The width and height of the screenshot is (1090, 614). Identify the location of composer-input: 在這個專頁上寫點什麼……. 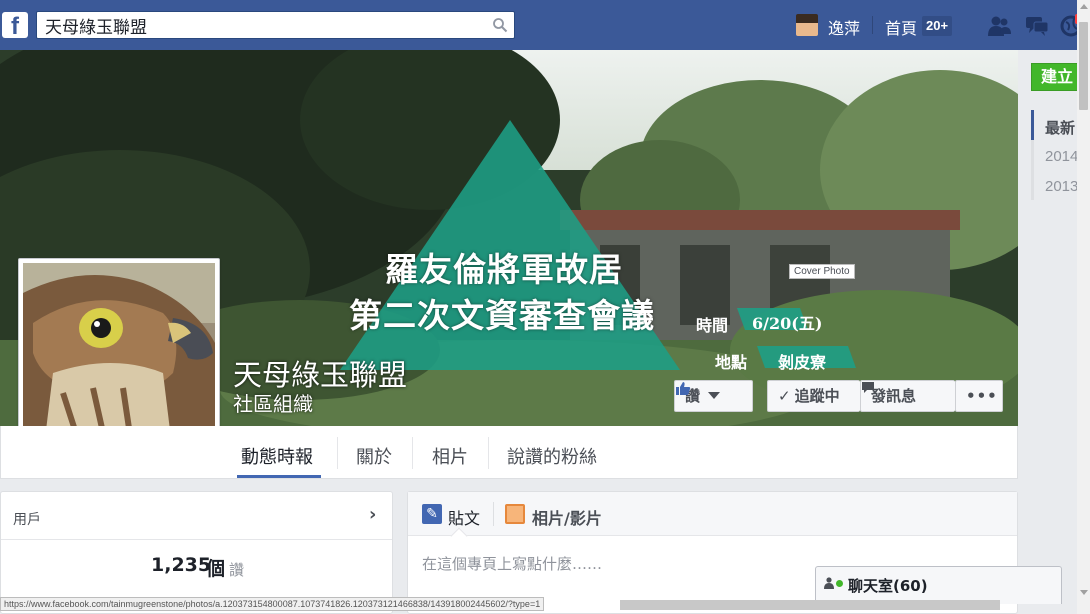
(512, 563).